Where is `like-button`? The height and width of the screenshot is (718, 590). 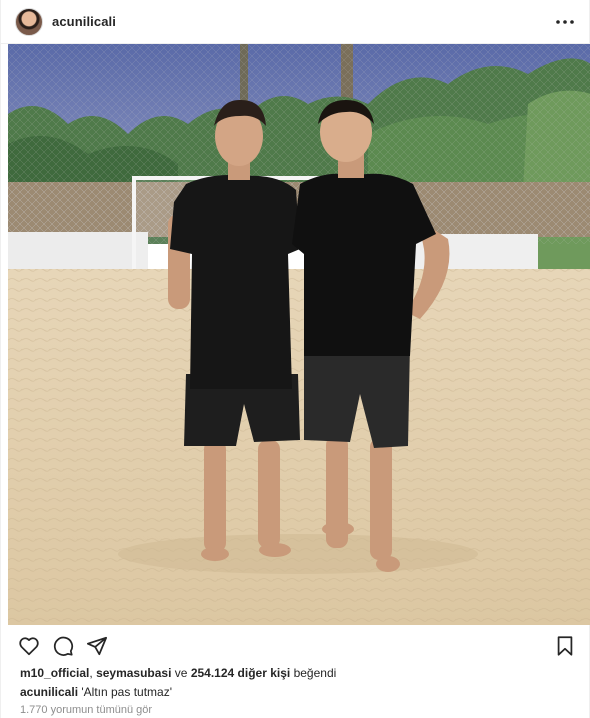 like-button is located at coordinates (29, 646).